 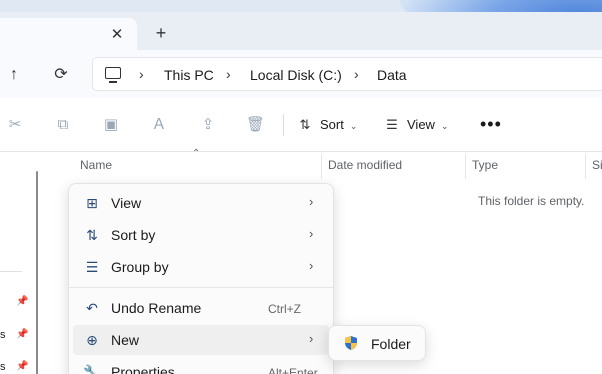 What do you see at coordinates (111, 125) in the screenshot?
I see `paste-icon: ▣` at bounding box center [111, 125].